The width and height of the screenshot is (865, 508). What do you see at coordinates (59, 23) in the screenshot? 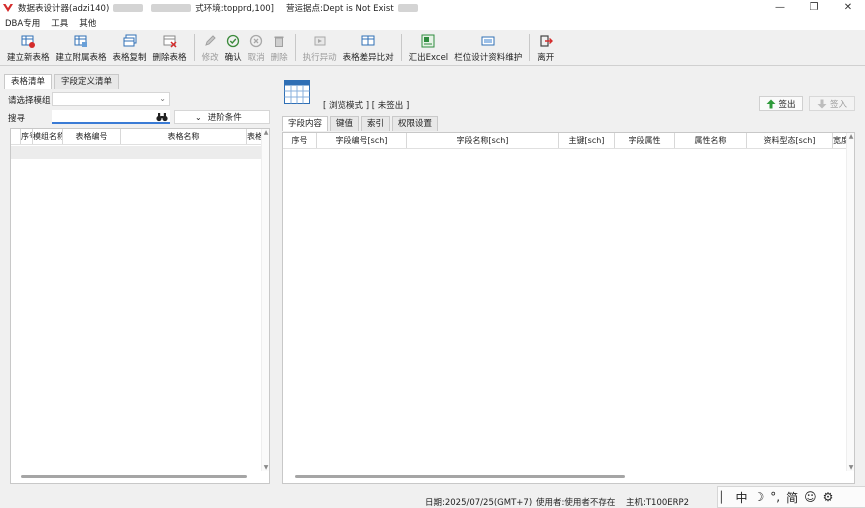
I see `menu-tools: 工具` at bounding box center [59, 23].